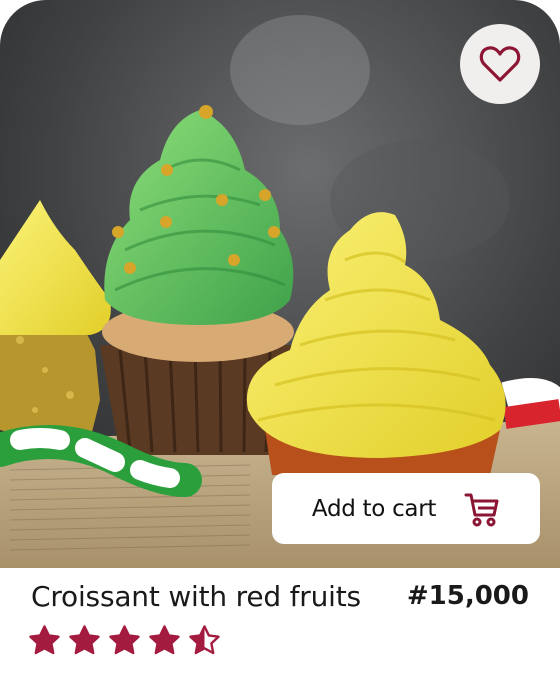 The height and width of the screenshot is (682, 560). I want to click on rating-stars, so click(124, 640).